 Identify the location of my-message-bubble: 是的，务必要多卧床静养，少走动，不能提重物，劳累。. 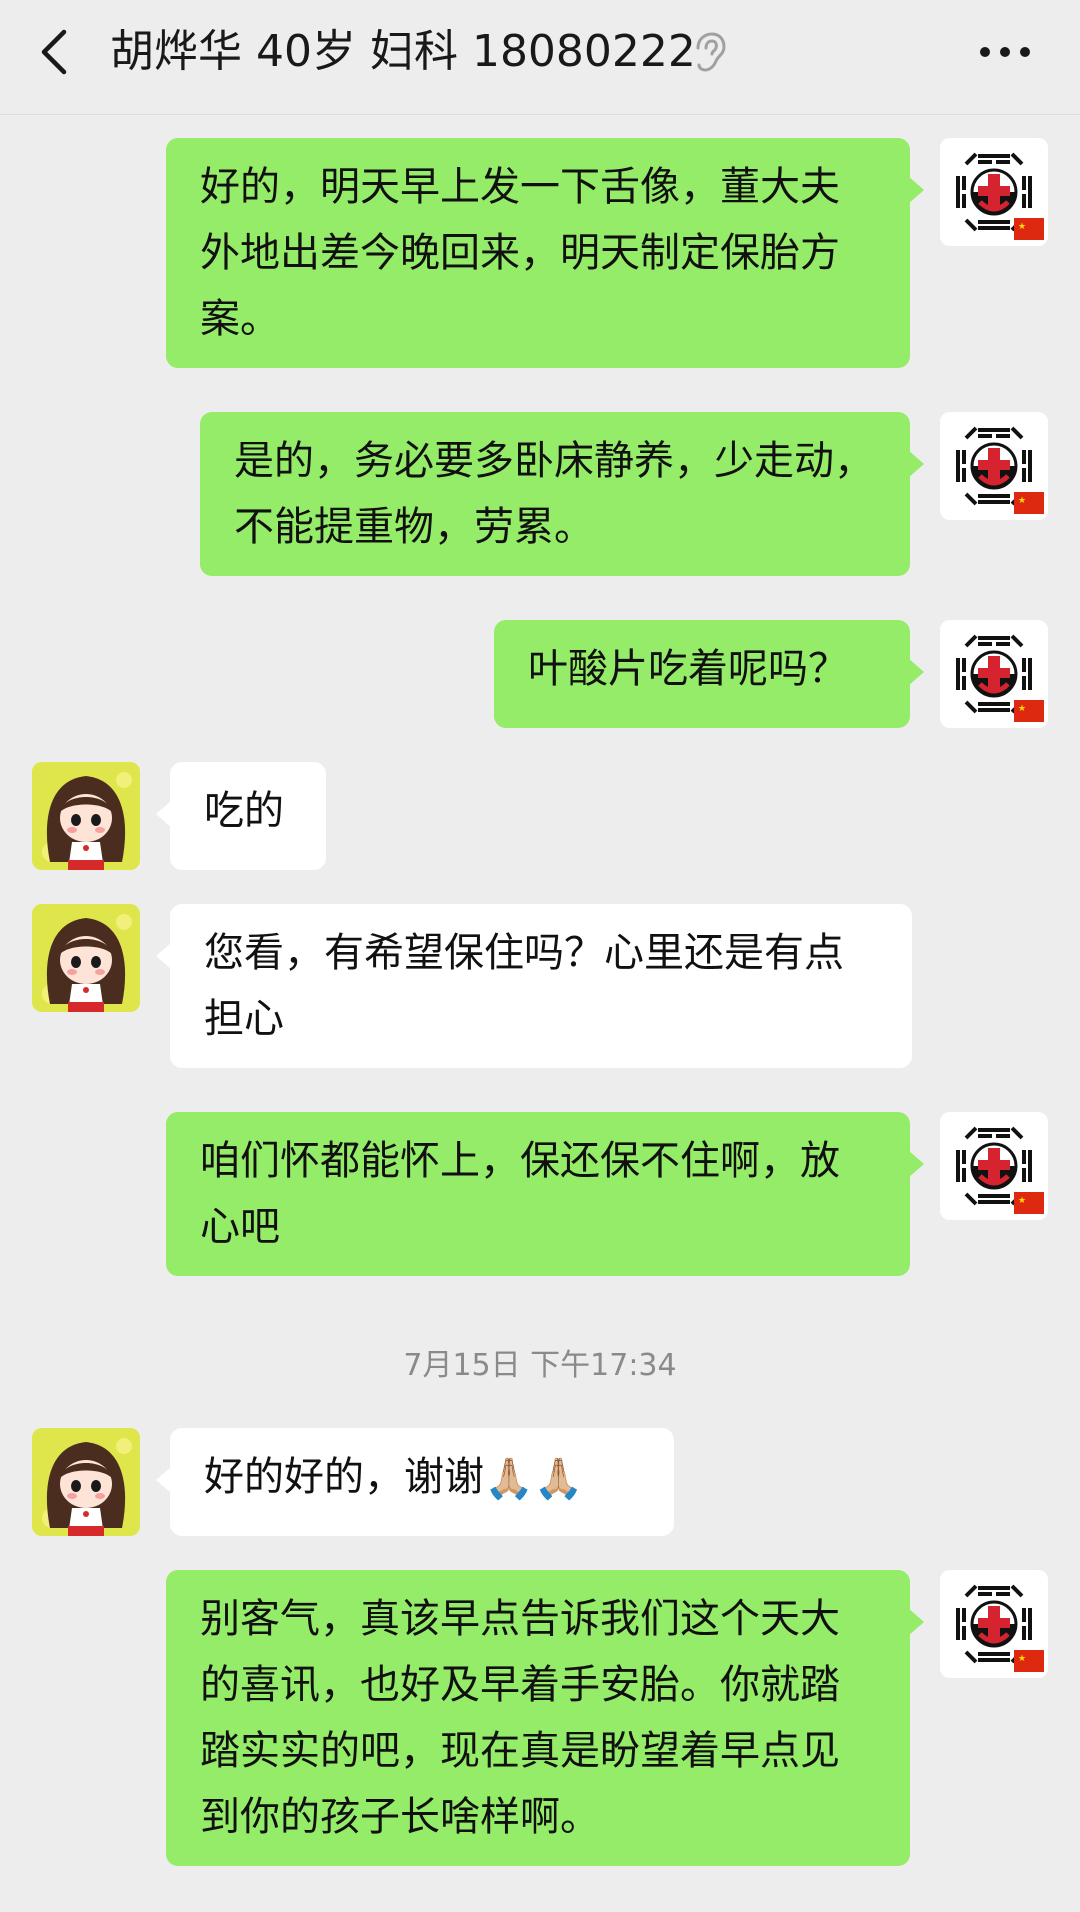
(562, 494).